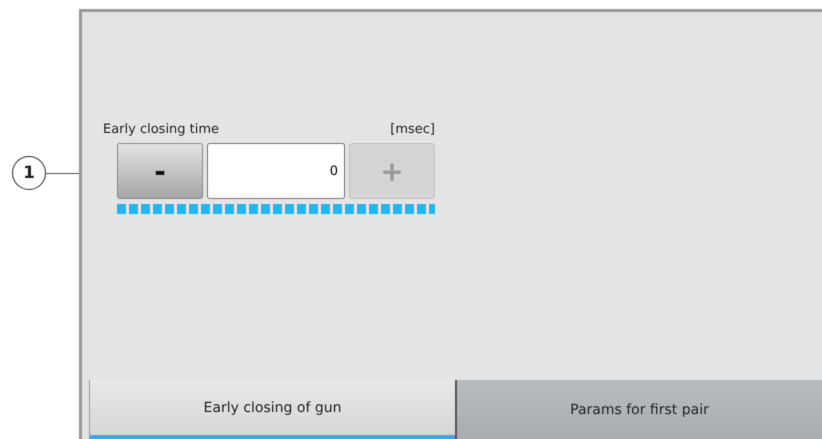 This screenshot has width=822, height=439. What do you see at coordinates (276, 171) in the screenshot?
I see `value-field: 0` at bounding box center [276, 171].